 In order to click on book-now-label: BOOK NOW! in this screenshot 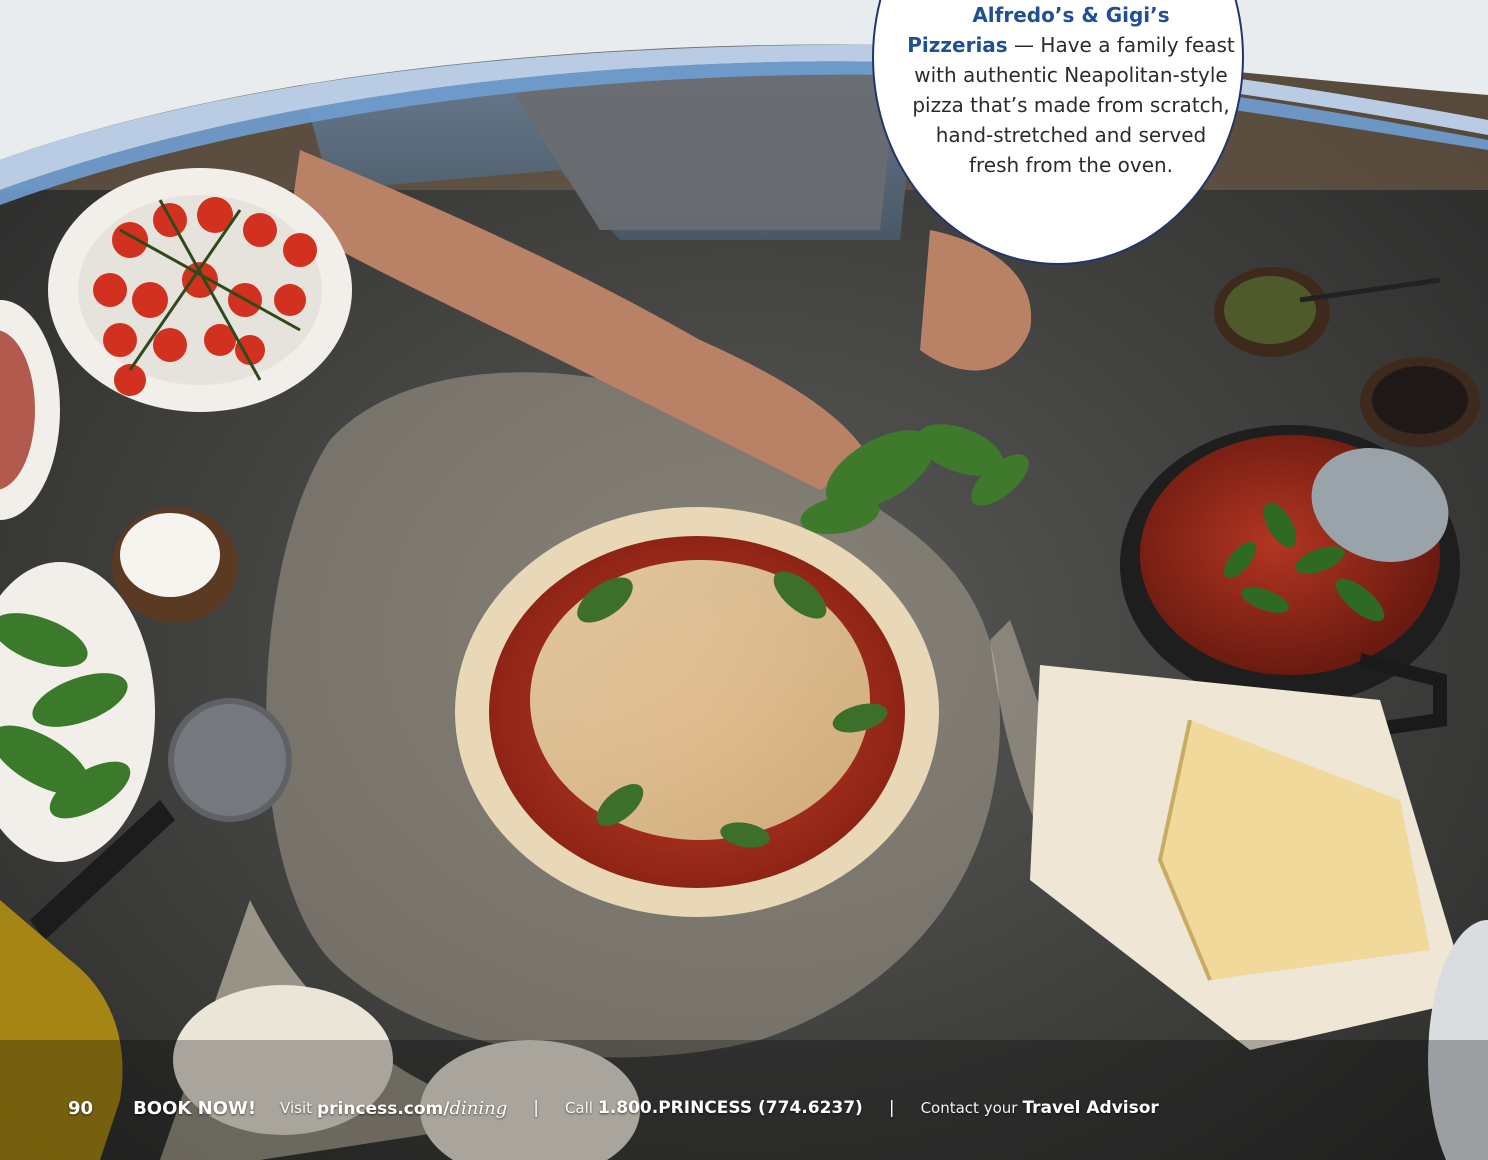, I will do `click(195, 1108)`.